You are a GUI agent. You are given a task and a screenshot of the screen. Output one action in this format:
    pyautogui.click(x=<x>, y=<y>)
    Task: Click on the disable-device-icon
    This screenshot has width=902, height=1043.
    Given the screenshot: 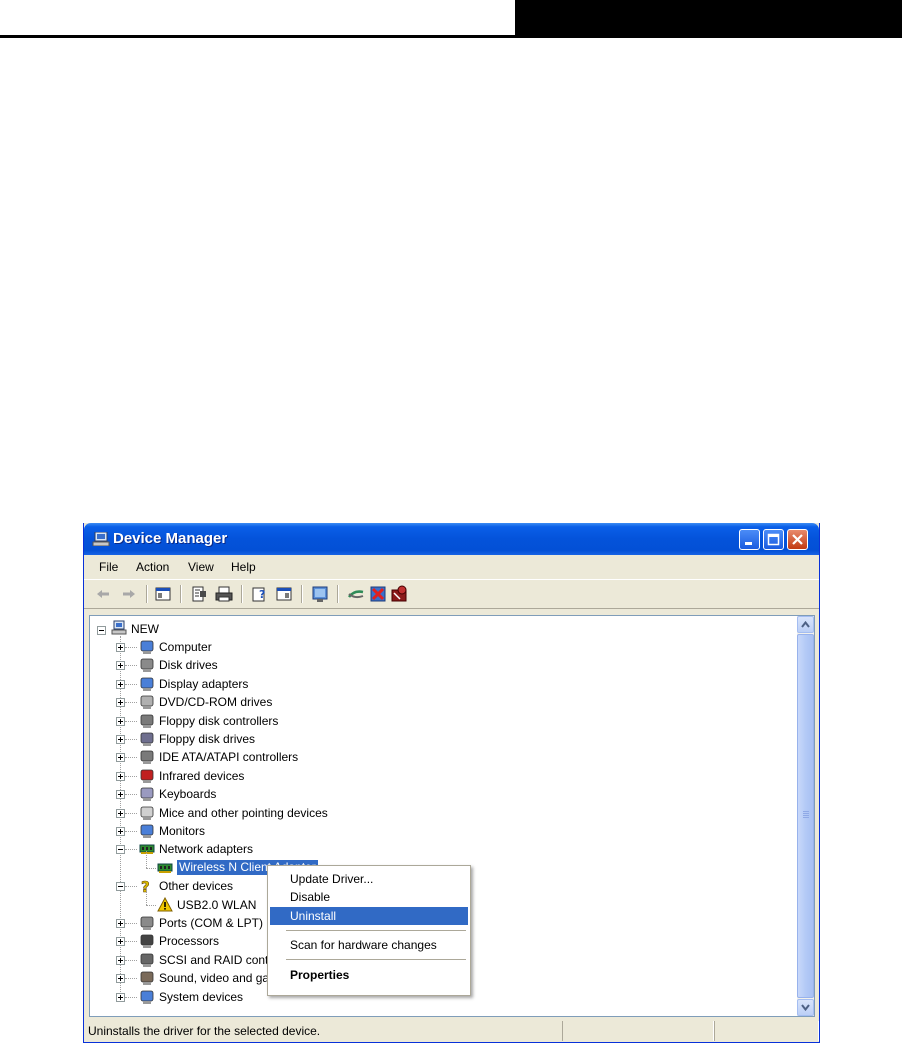 What is the action you would take?
    pyautogui.click(x=378, y=594)
    